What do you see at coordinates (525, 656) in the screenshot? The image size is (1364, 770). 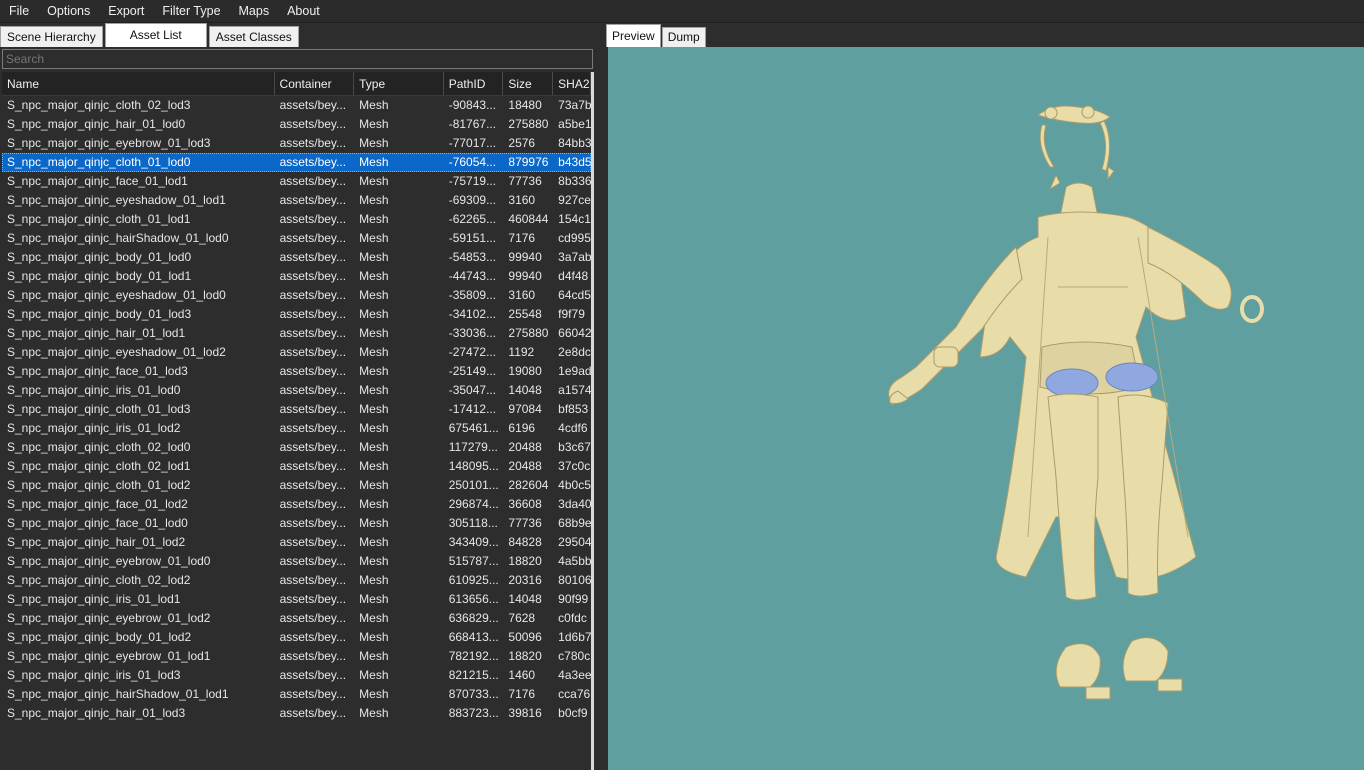 I see `cell-size: 18820` at bounding box center [525, 656].